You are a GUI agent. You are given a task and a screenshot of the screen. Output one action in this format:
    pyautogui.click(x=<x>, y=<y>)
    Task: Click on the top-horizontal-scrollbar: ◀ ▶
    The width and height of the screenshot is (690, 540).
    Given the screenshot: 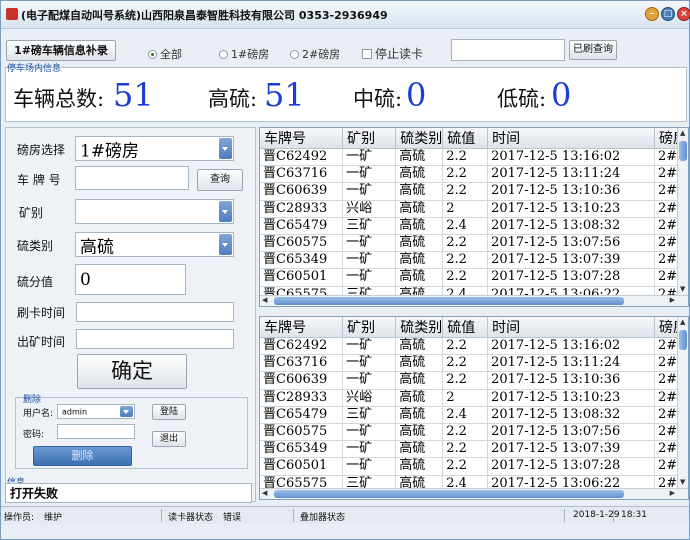 What is the action you would take?
    pyautogui.click(x=474, y=300)
    